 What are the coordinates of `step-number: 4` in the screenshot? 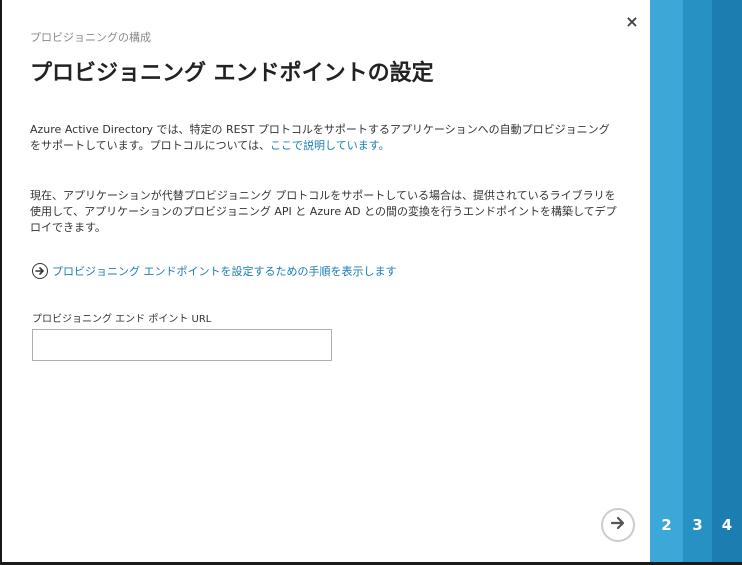 It's located at (727, 525).